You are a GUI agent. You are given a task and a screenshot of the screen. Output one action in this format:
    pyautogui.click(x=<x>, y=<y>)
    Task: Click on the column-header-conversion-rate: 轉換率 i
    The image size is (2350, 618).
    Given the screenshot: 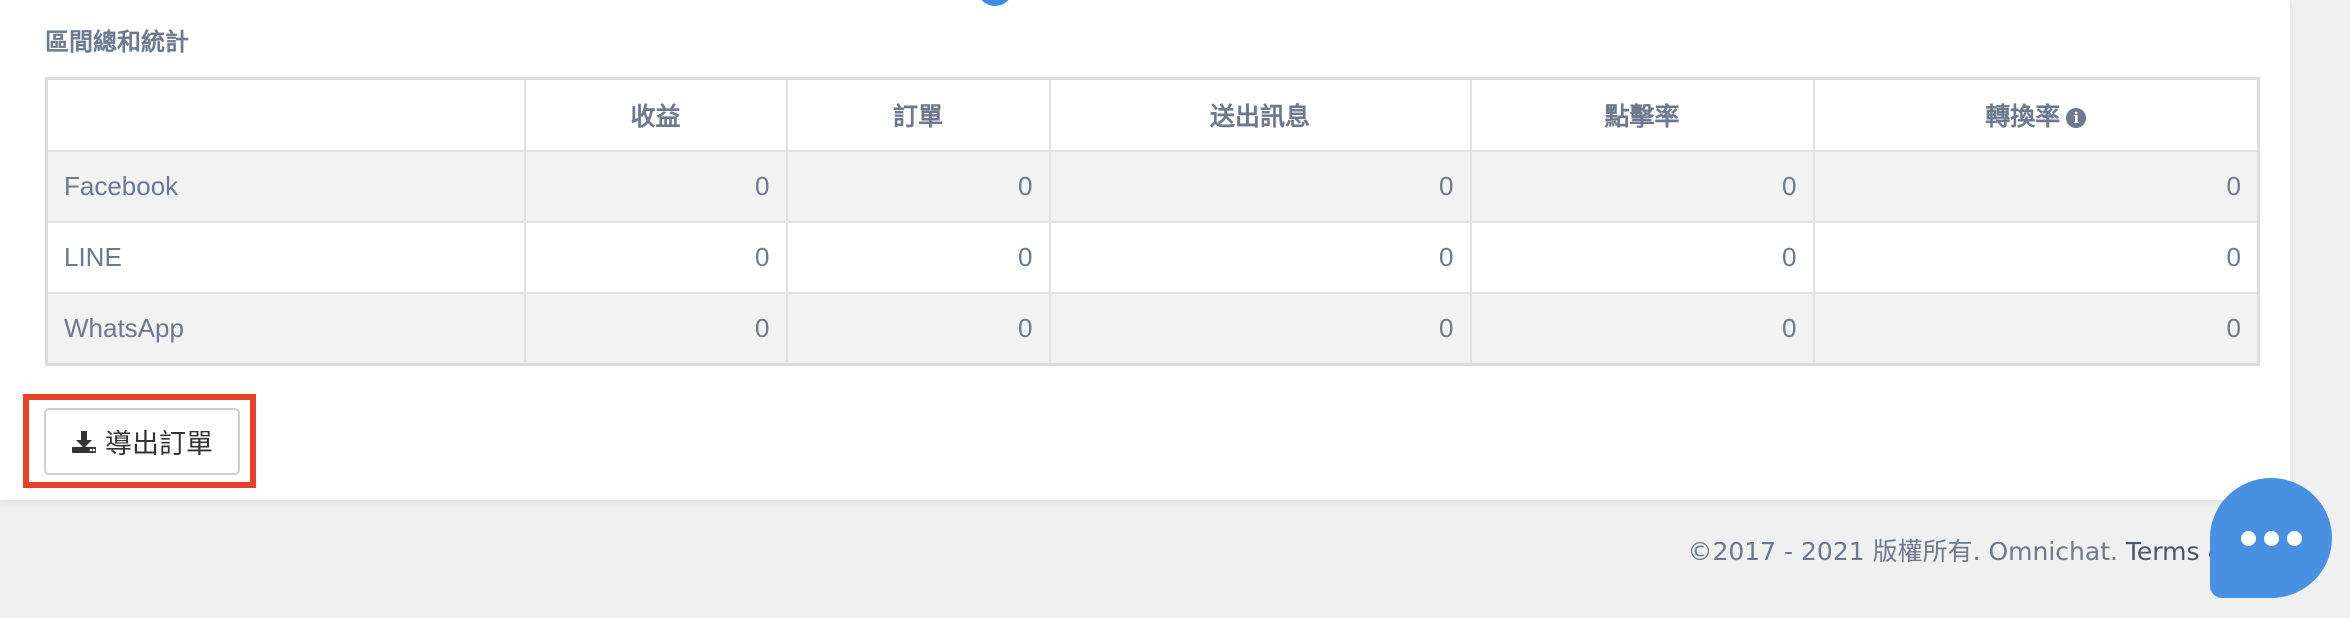 What is the action you would take?
    pyautogui.click(x=2036, y=114)
    